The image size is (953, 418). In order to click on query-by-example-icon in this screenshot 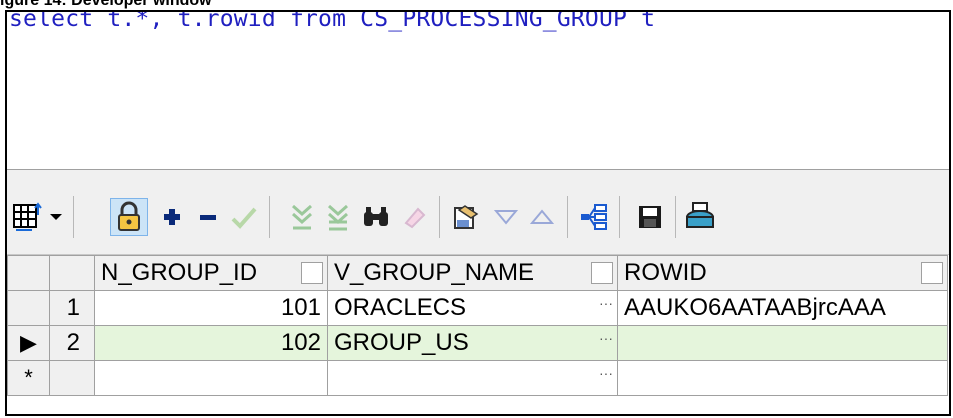, I will do `click(466, 217)`.